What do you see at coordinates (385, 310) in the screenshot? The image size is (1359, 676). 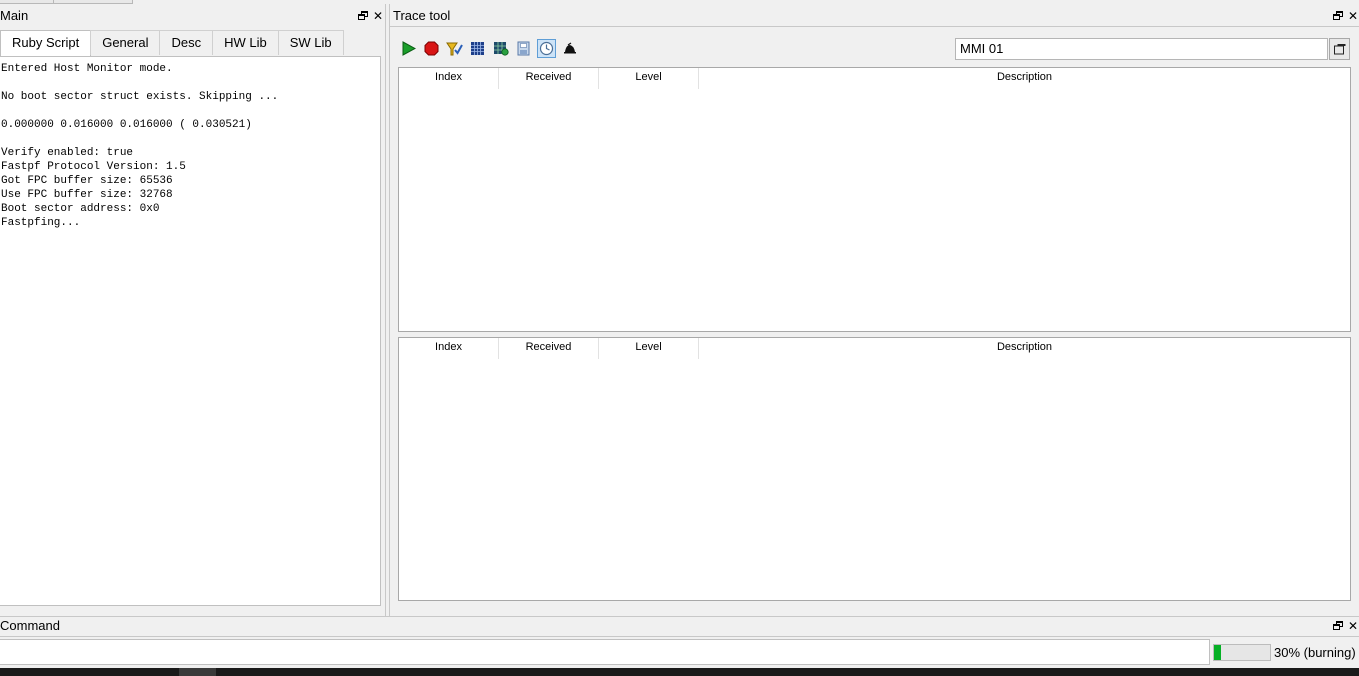 I see `panel-splitter` at bounding box center [385, 310].